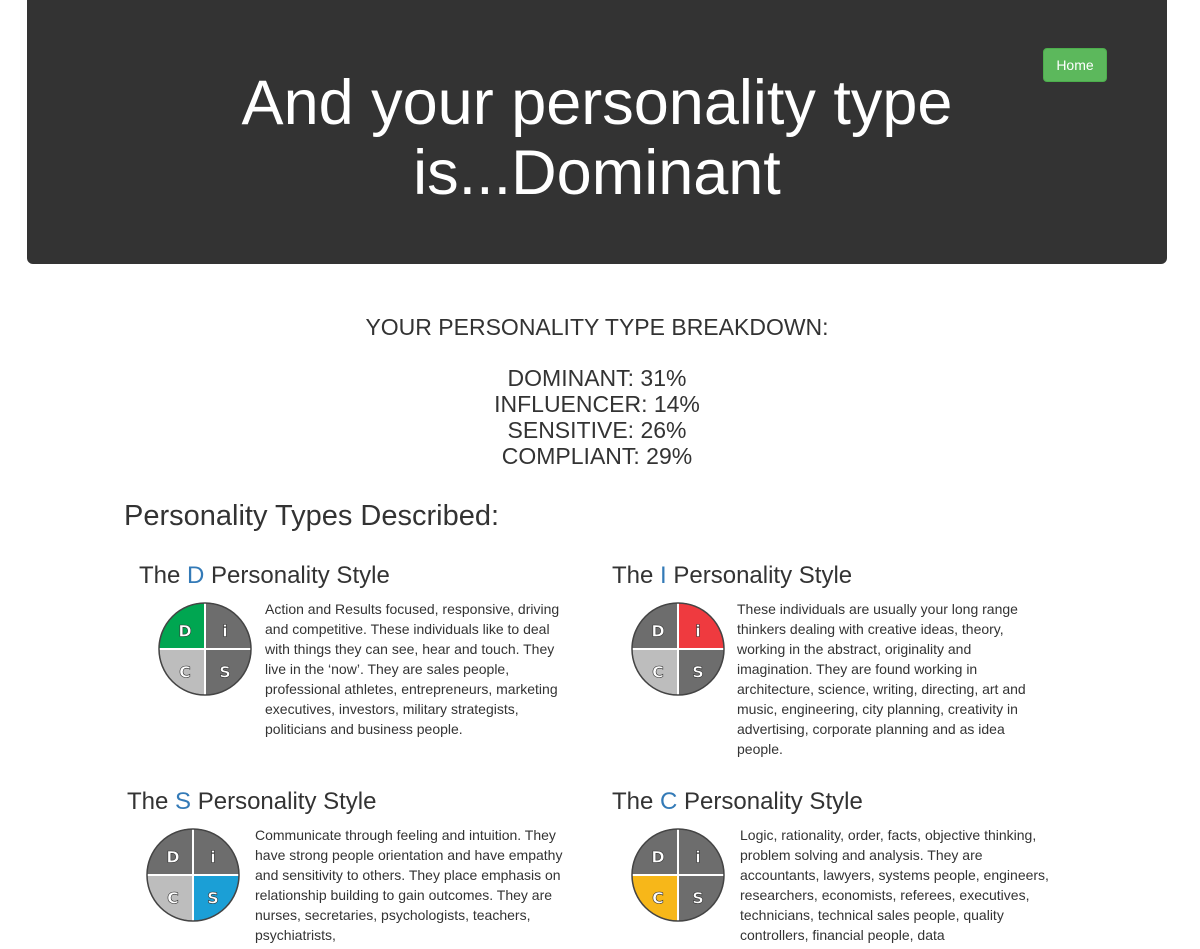 This screenshot has height=949, width=1200. What do you see at coordinates (163, 575) in the screenshot?
I see `card-d-title-prefix: The` at bounding box center [163, 575].